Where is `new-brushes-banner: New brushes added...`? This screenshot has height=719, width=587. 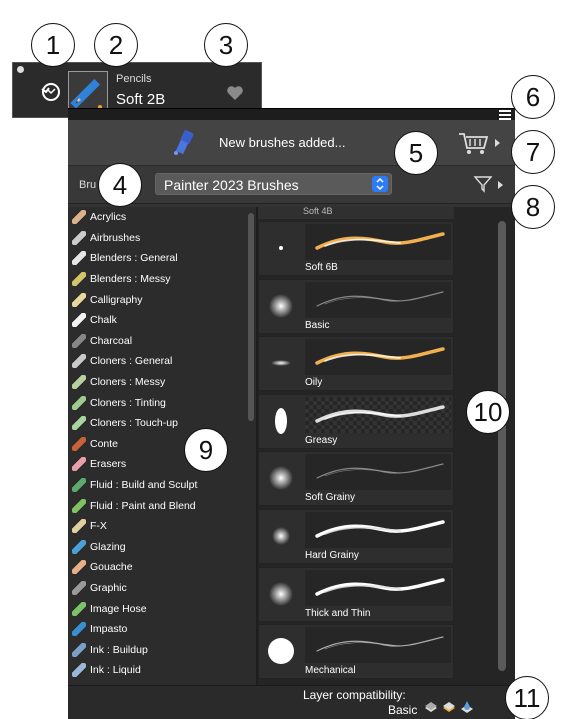 new-brushes-banner: New brushes added... is located at coordinates (291, 143).